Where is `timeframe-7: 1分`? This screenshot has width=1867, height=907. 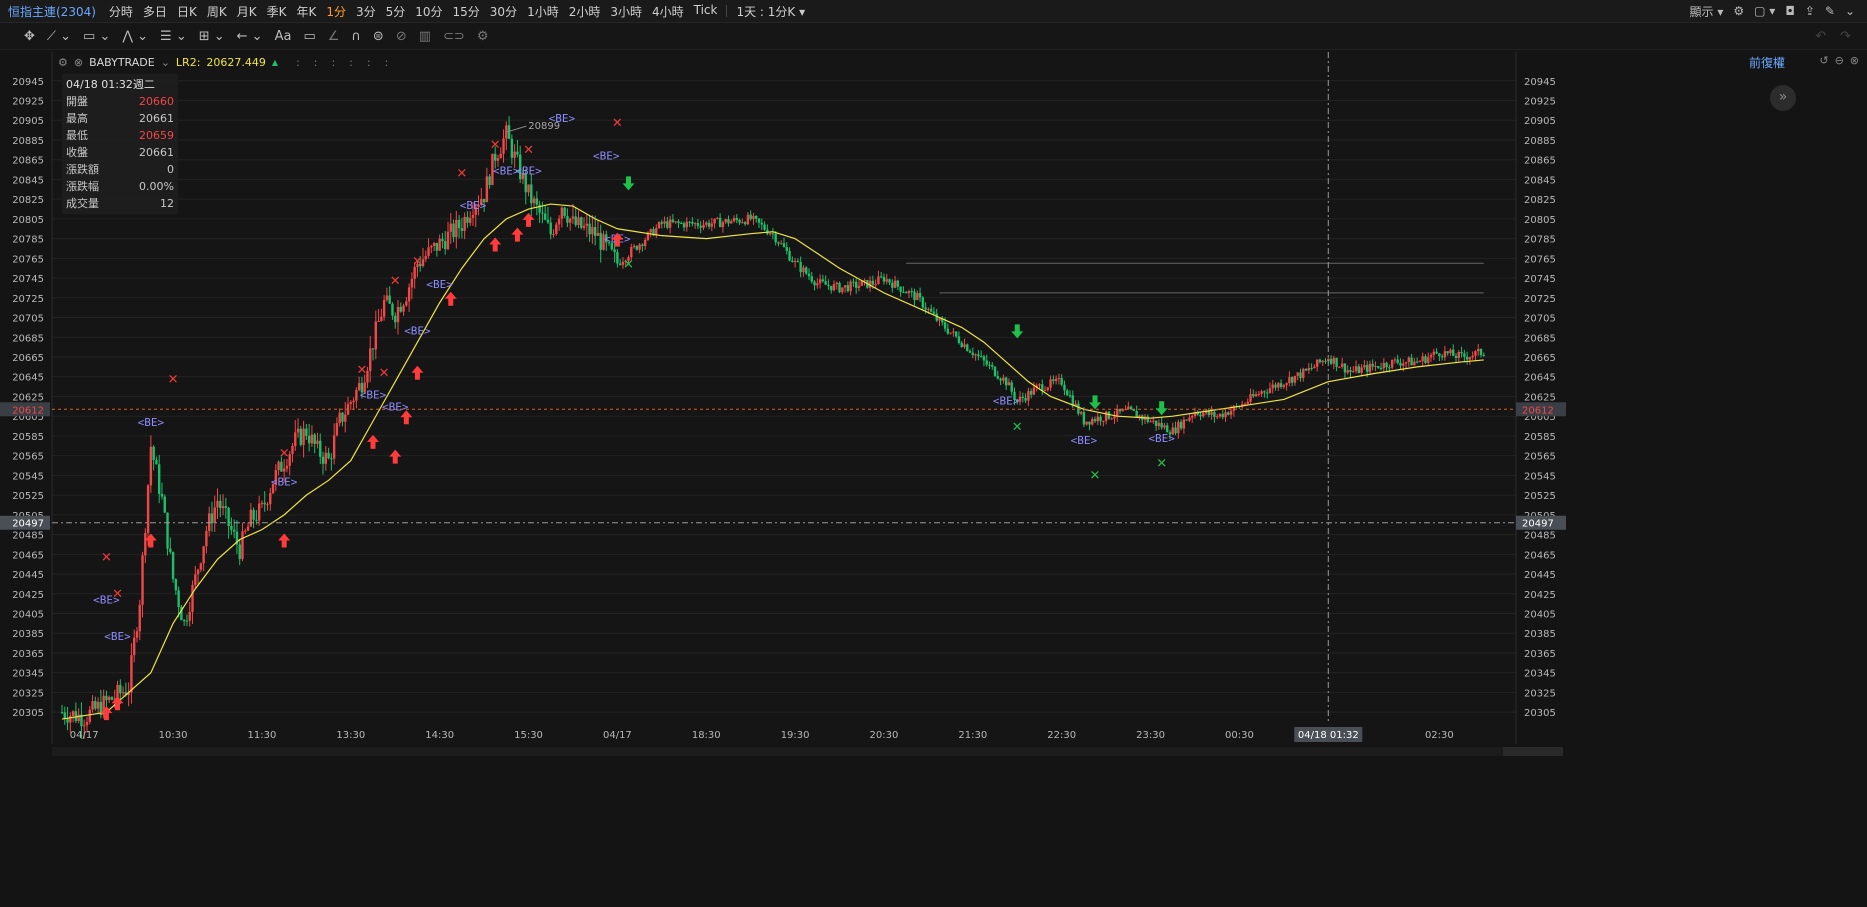
timeframe-7: 1分 is located at coordinates (336, 11).